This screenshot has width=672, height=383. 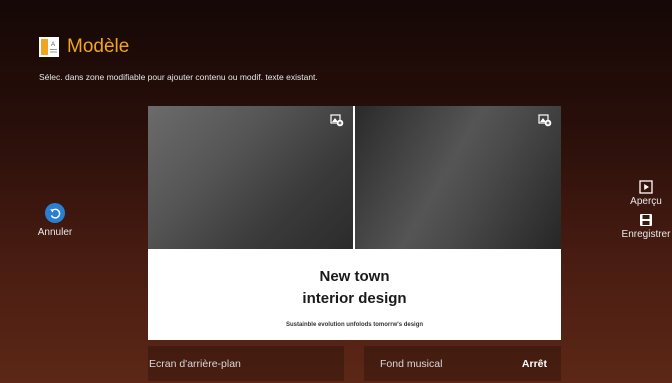 What do you see at coordinates (55, 232) in the screenshot?
I see `undo-label: Annuler` at bounding box center [55, 232].